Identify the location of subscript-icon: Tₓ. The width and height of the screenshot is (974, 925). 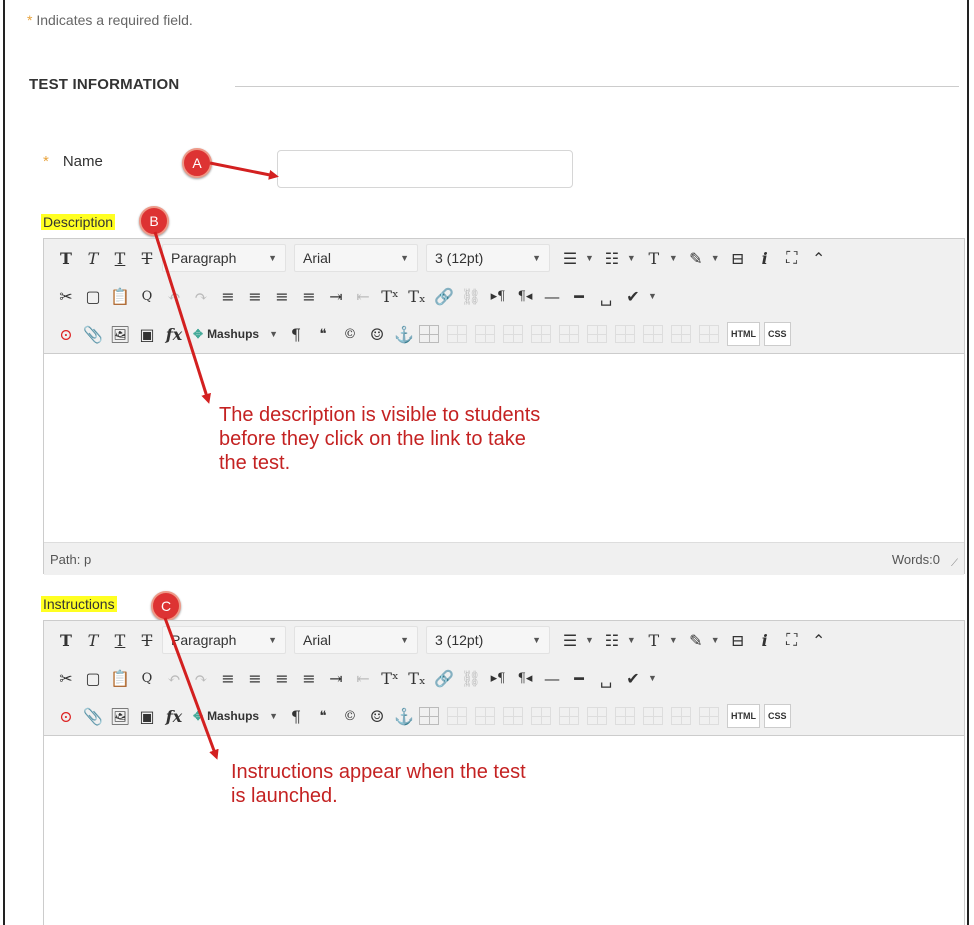
(417, 296).